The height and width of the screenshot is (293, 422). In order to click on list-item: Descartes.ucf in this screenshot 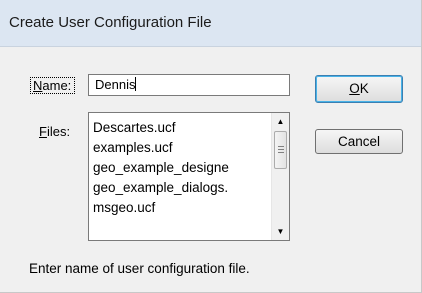, I will do `click(179, 128)`.